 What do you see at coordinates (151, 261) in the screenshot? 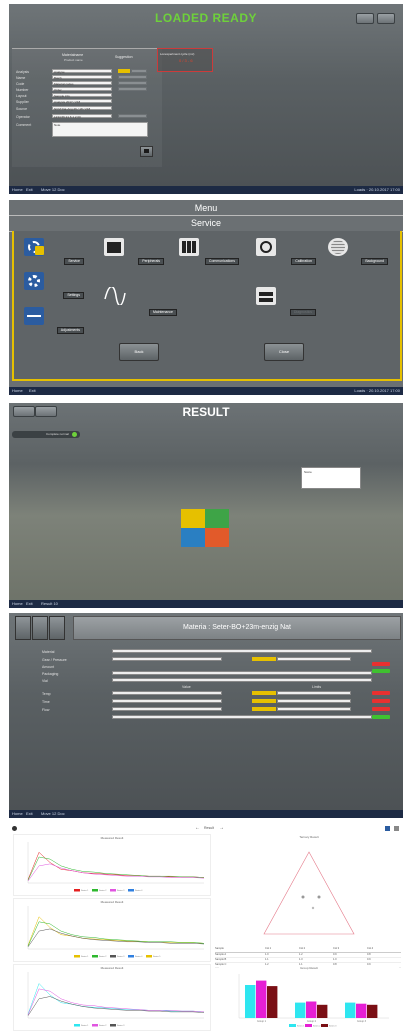
I see `peripherals-label: Peripherals` at bounding box center [151, 261].